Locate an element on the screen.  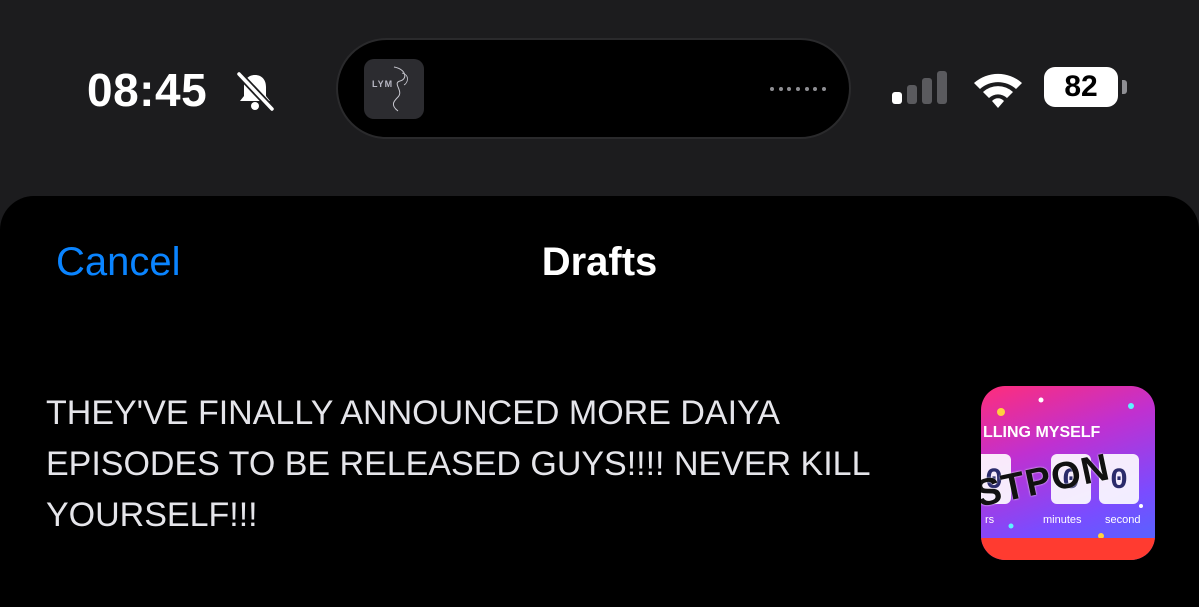
battery-indicator: 82 is located at coordinates (1086, 88).